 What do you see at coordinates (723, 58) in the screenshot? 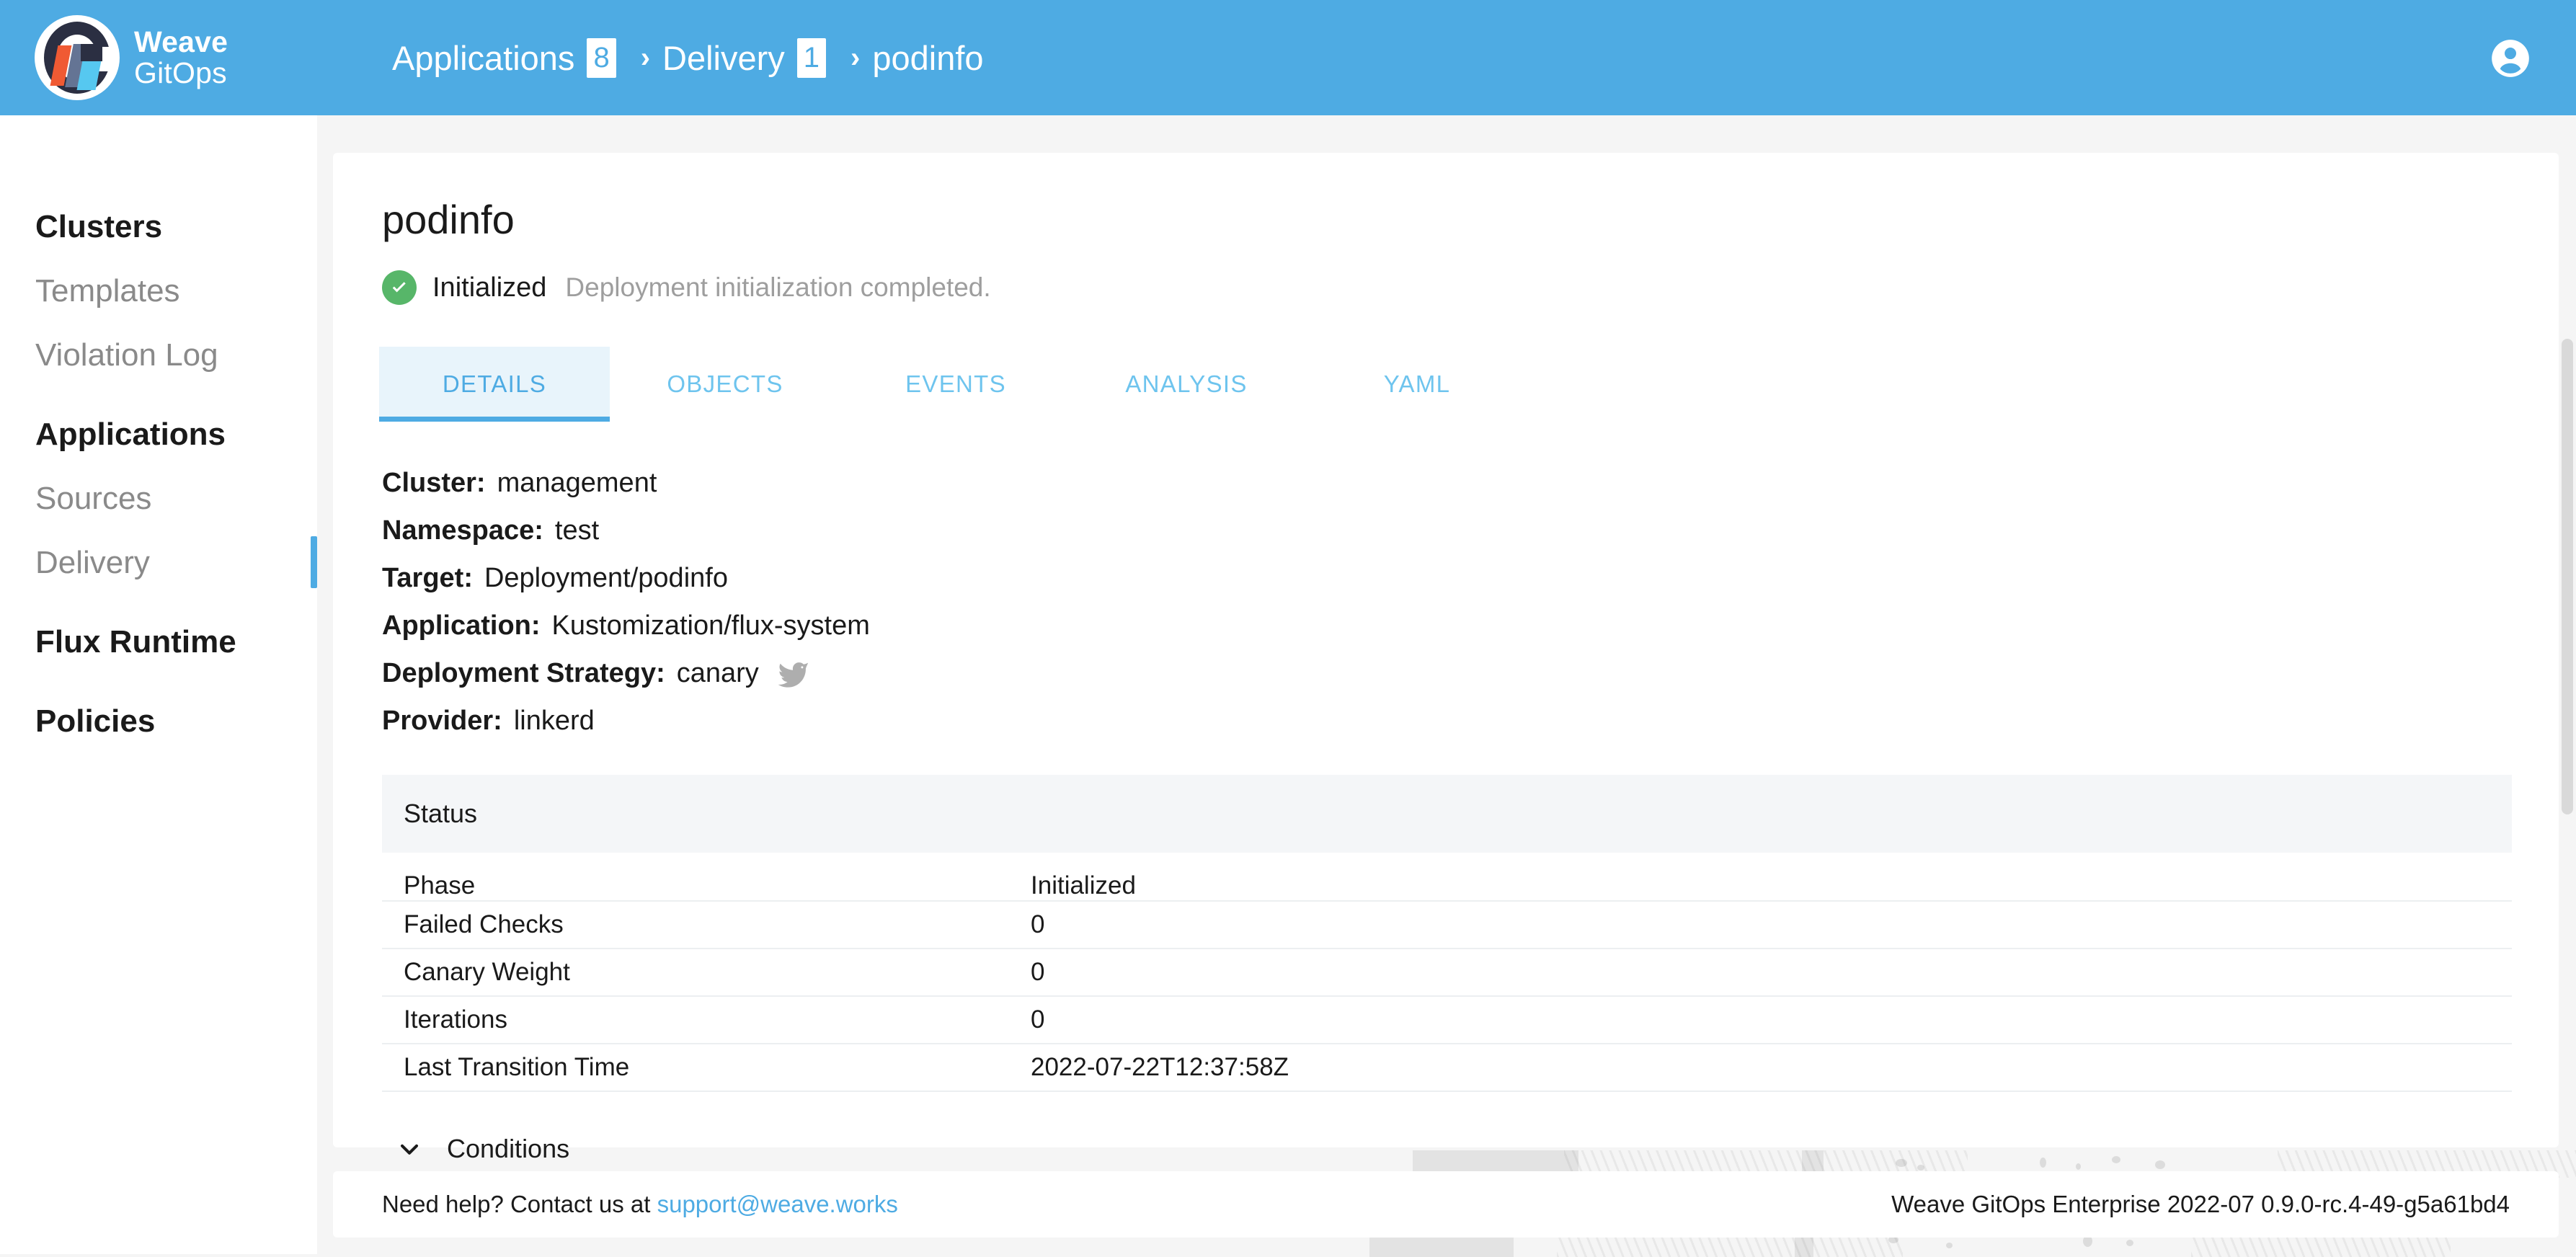
I see `breadcrumb-item-delivery: Delivery` at bounding box center [723, 58].